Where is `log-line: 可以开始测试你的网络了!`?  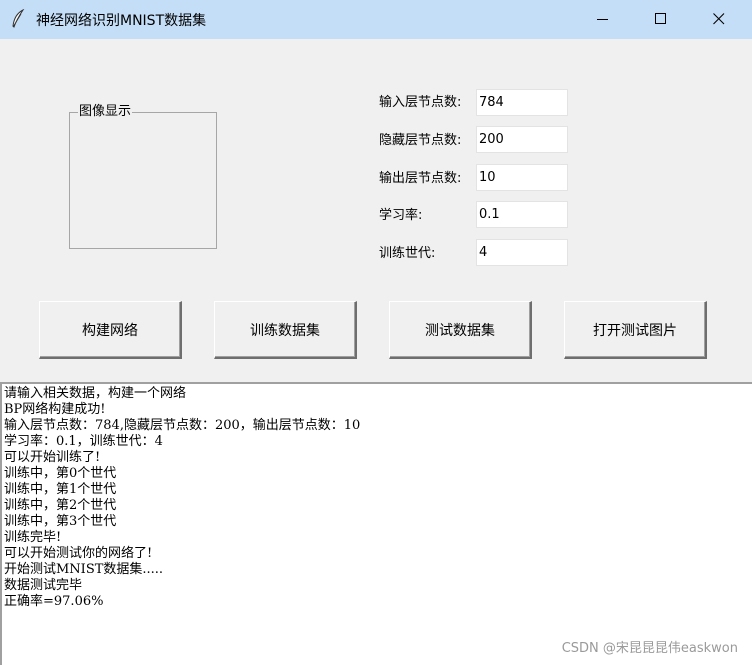
log-line: 可以开始测试你的网络了! is located at coordinates (78, 553).